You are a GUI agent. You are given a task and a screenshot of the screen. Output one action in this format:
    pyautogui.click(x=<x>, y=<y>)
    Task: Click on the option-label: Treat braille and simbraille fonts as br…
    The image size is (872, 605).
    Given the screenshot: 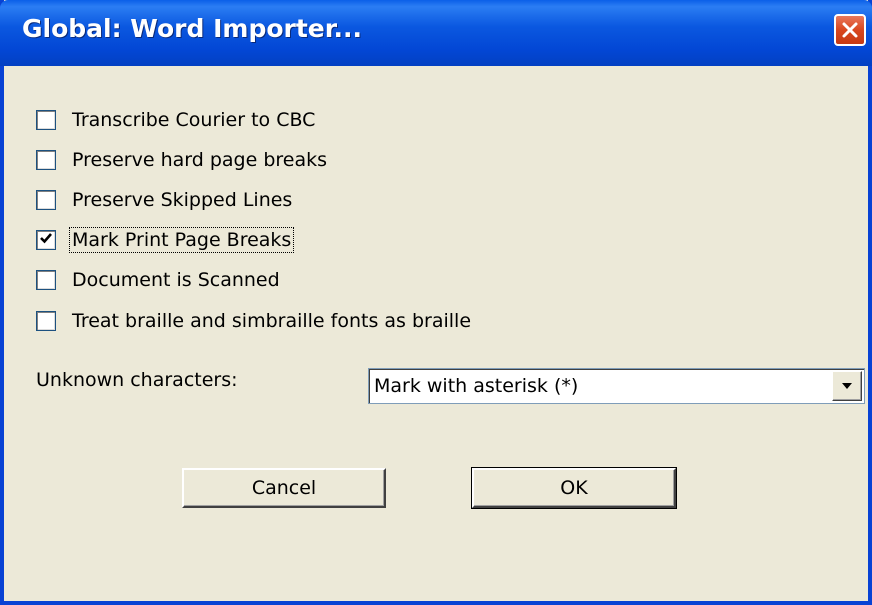 What is the action you would take?
    pyautogui.click(x=272, y=321)
    